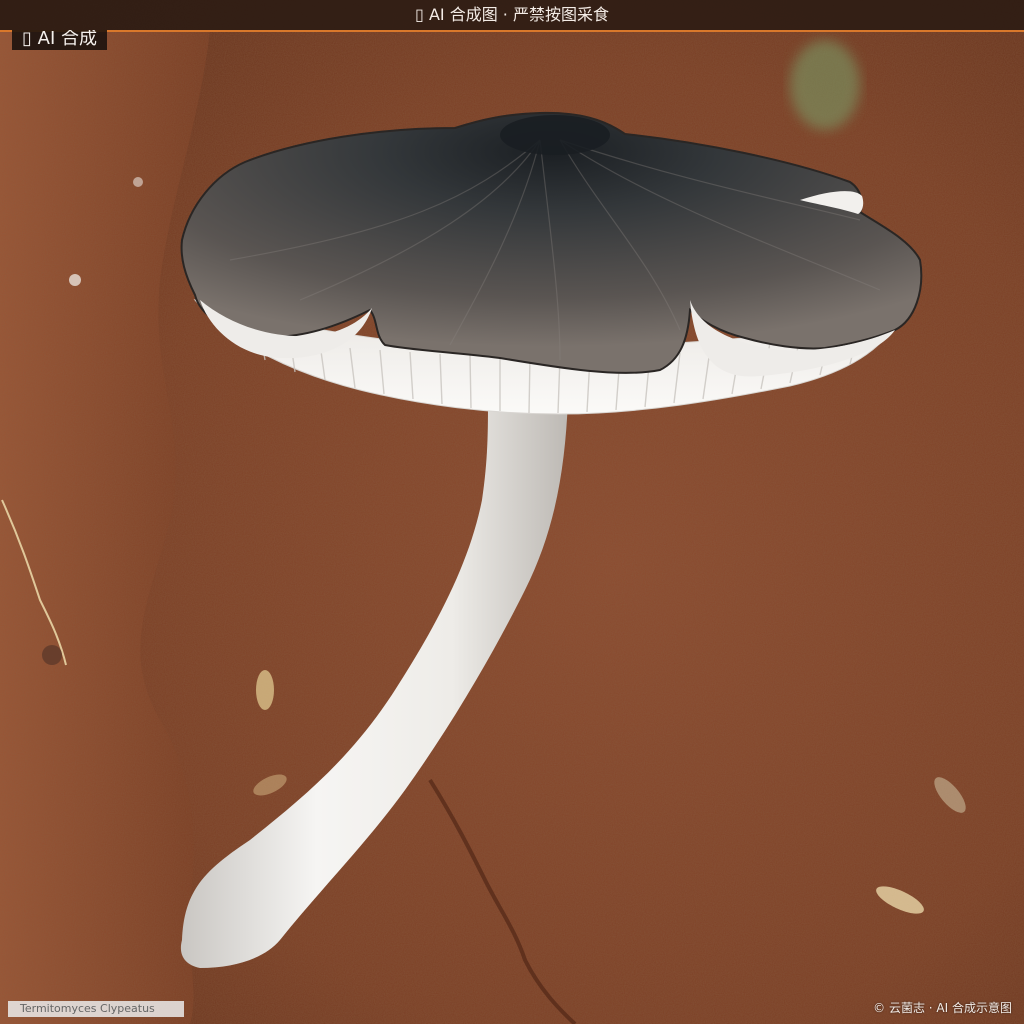 This screenshot has height=1024, width=1024. What do you see at coordinates (825, 85) in the screenshot?
I see `leaf-blur` at bounding box center [825, 85].